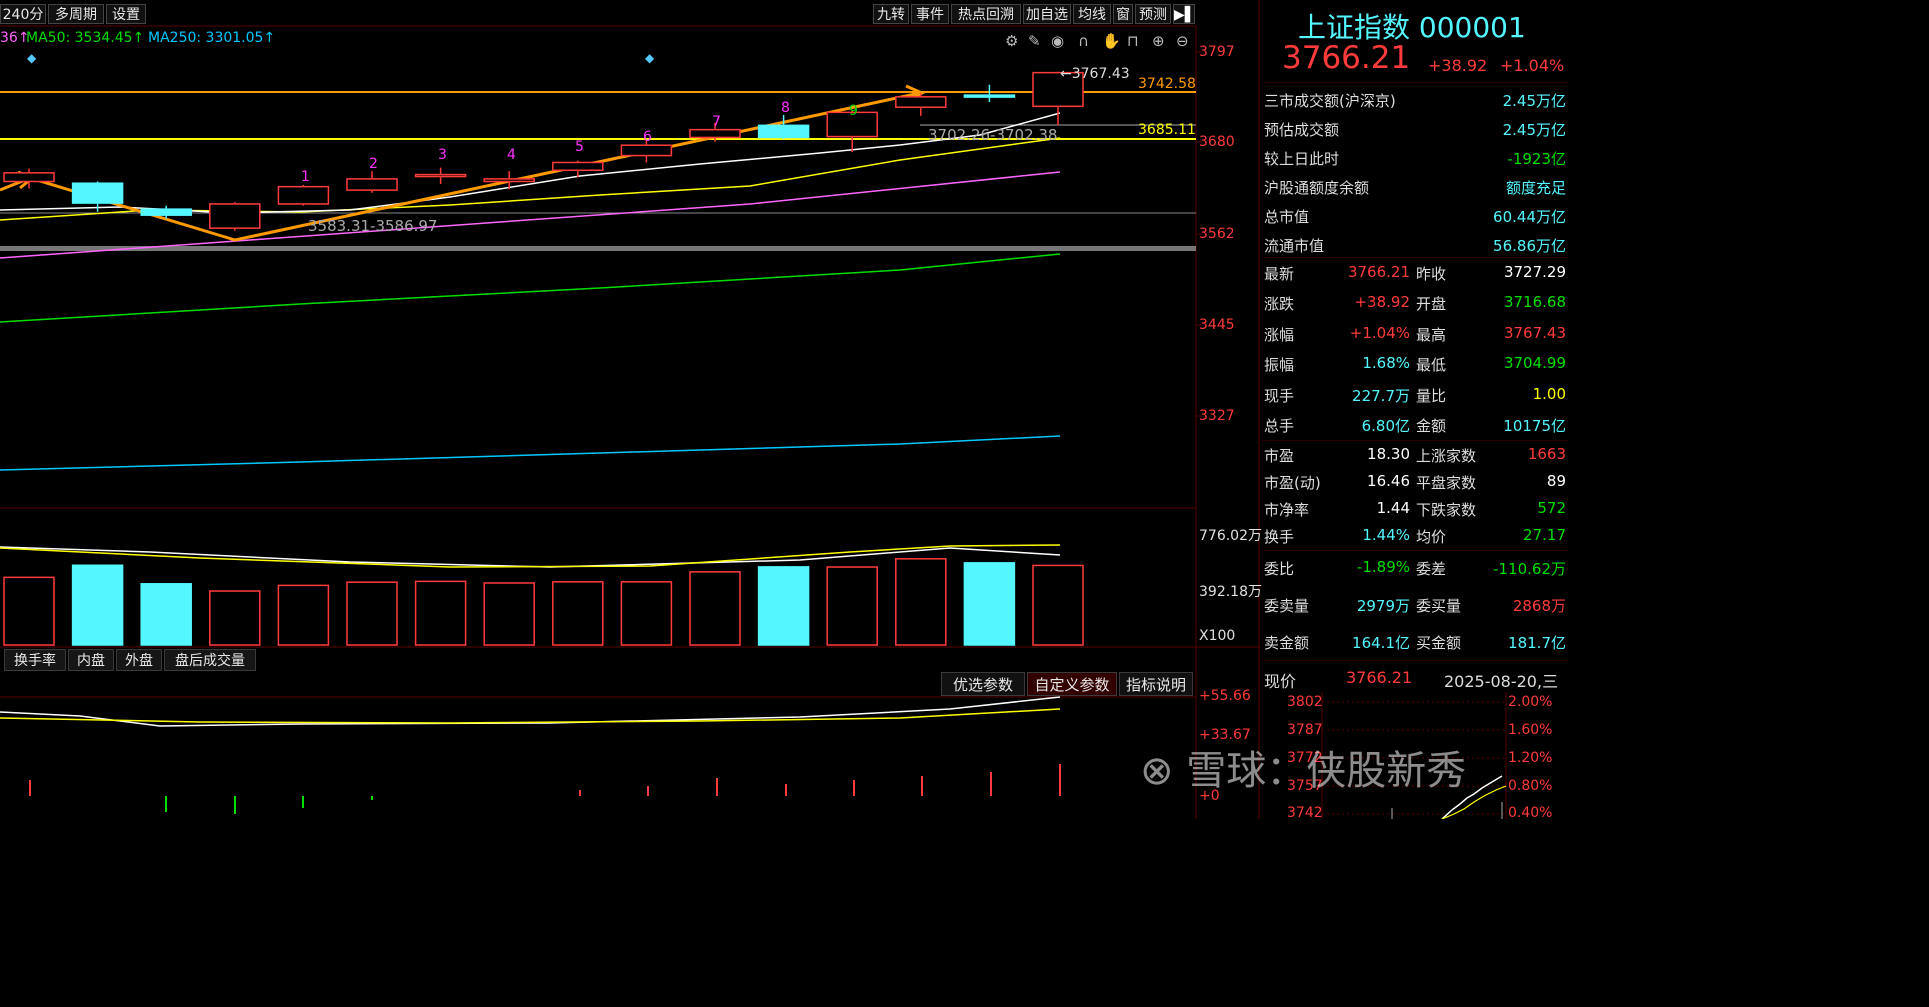  What do you see at coordinates (1415, 244) in the screenshot?
I see `market-stat-row: 流通市值 56.86万亿` at bounding box center [1415, 244].